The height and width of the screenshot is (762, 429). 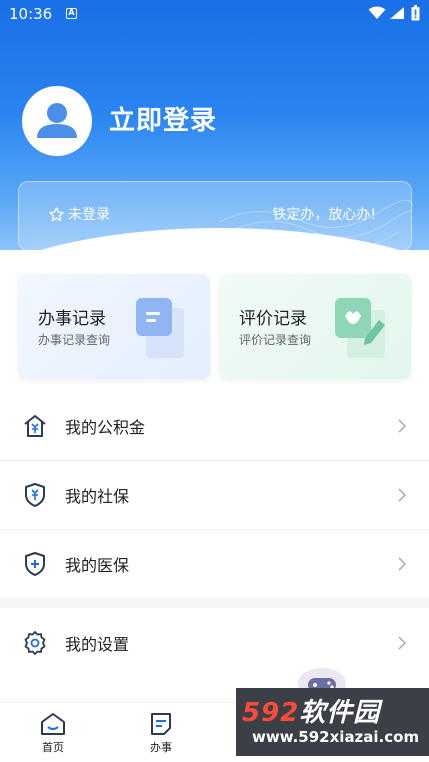 What do you see at coordinates (105, 427) in the screenshot?
I see `menu-housing-fund-label: 我的公积金` at bounding box center [105, 427].